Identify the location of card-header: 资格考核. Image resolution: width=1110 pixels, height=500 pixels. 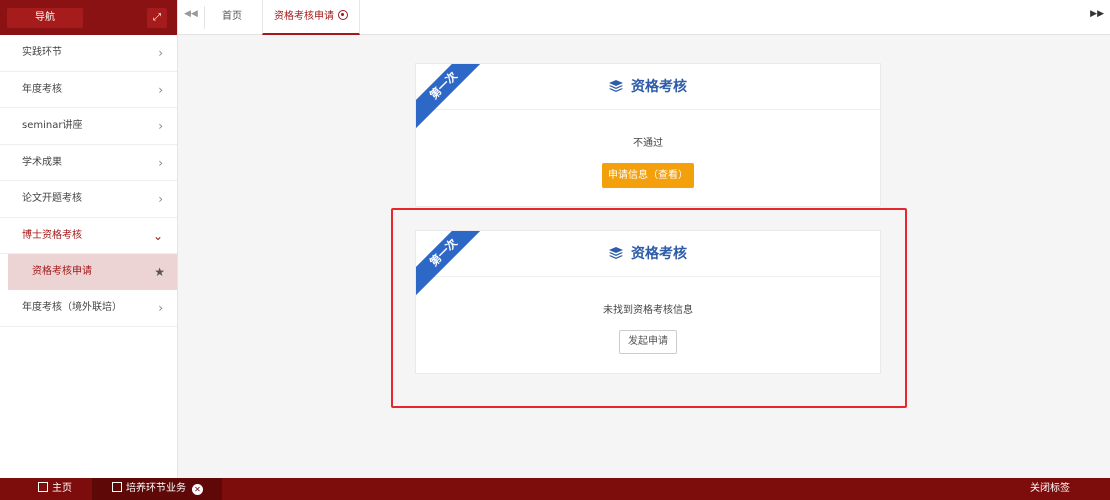
(648, 87).